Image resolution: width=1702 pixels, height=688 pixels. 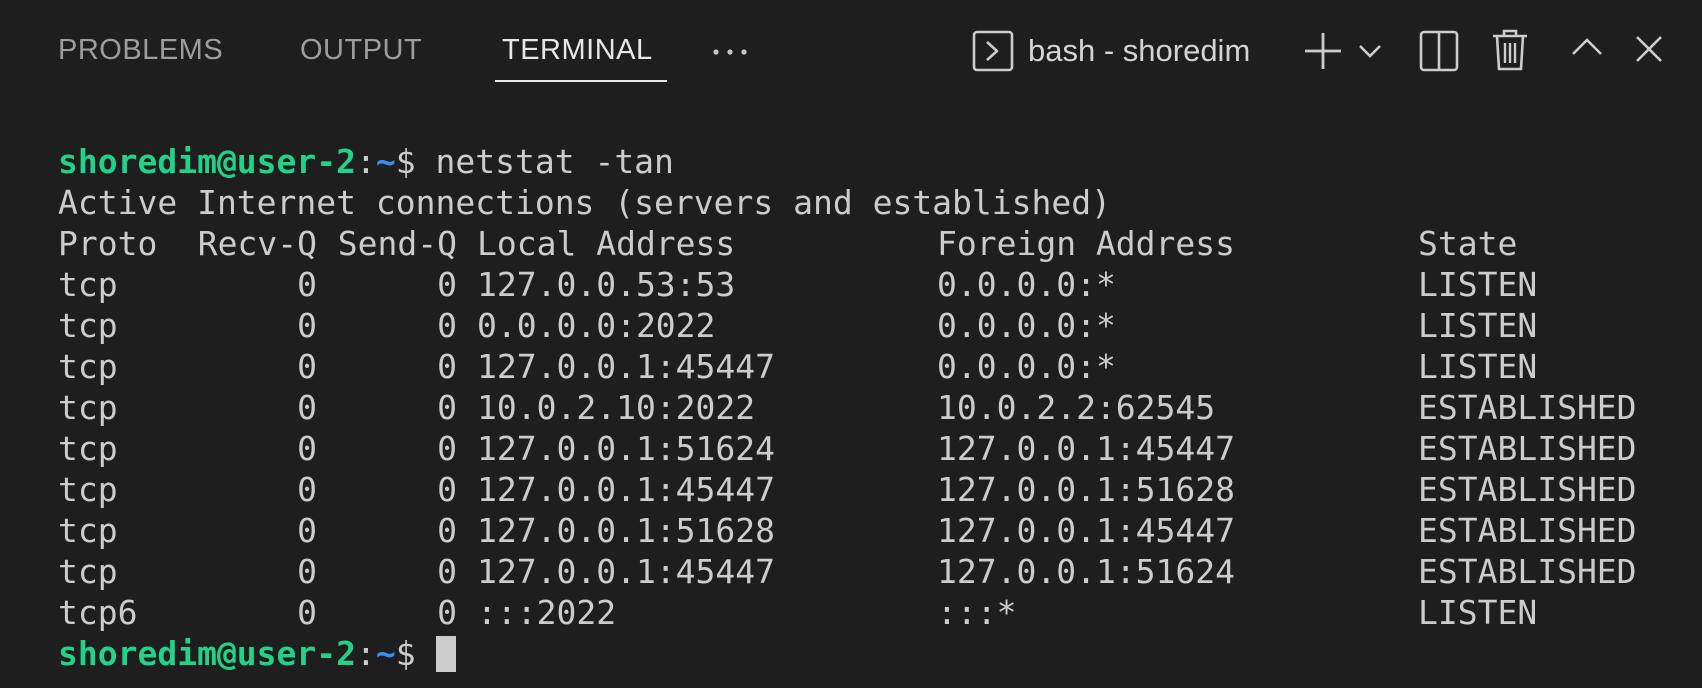 I want to click on terminal-icon, so click(x=993, y=51).